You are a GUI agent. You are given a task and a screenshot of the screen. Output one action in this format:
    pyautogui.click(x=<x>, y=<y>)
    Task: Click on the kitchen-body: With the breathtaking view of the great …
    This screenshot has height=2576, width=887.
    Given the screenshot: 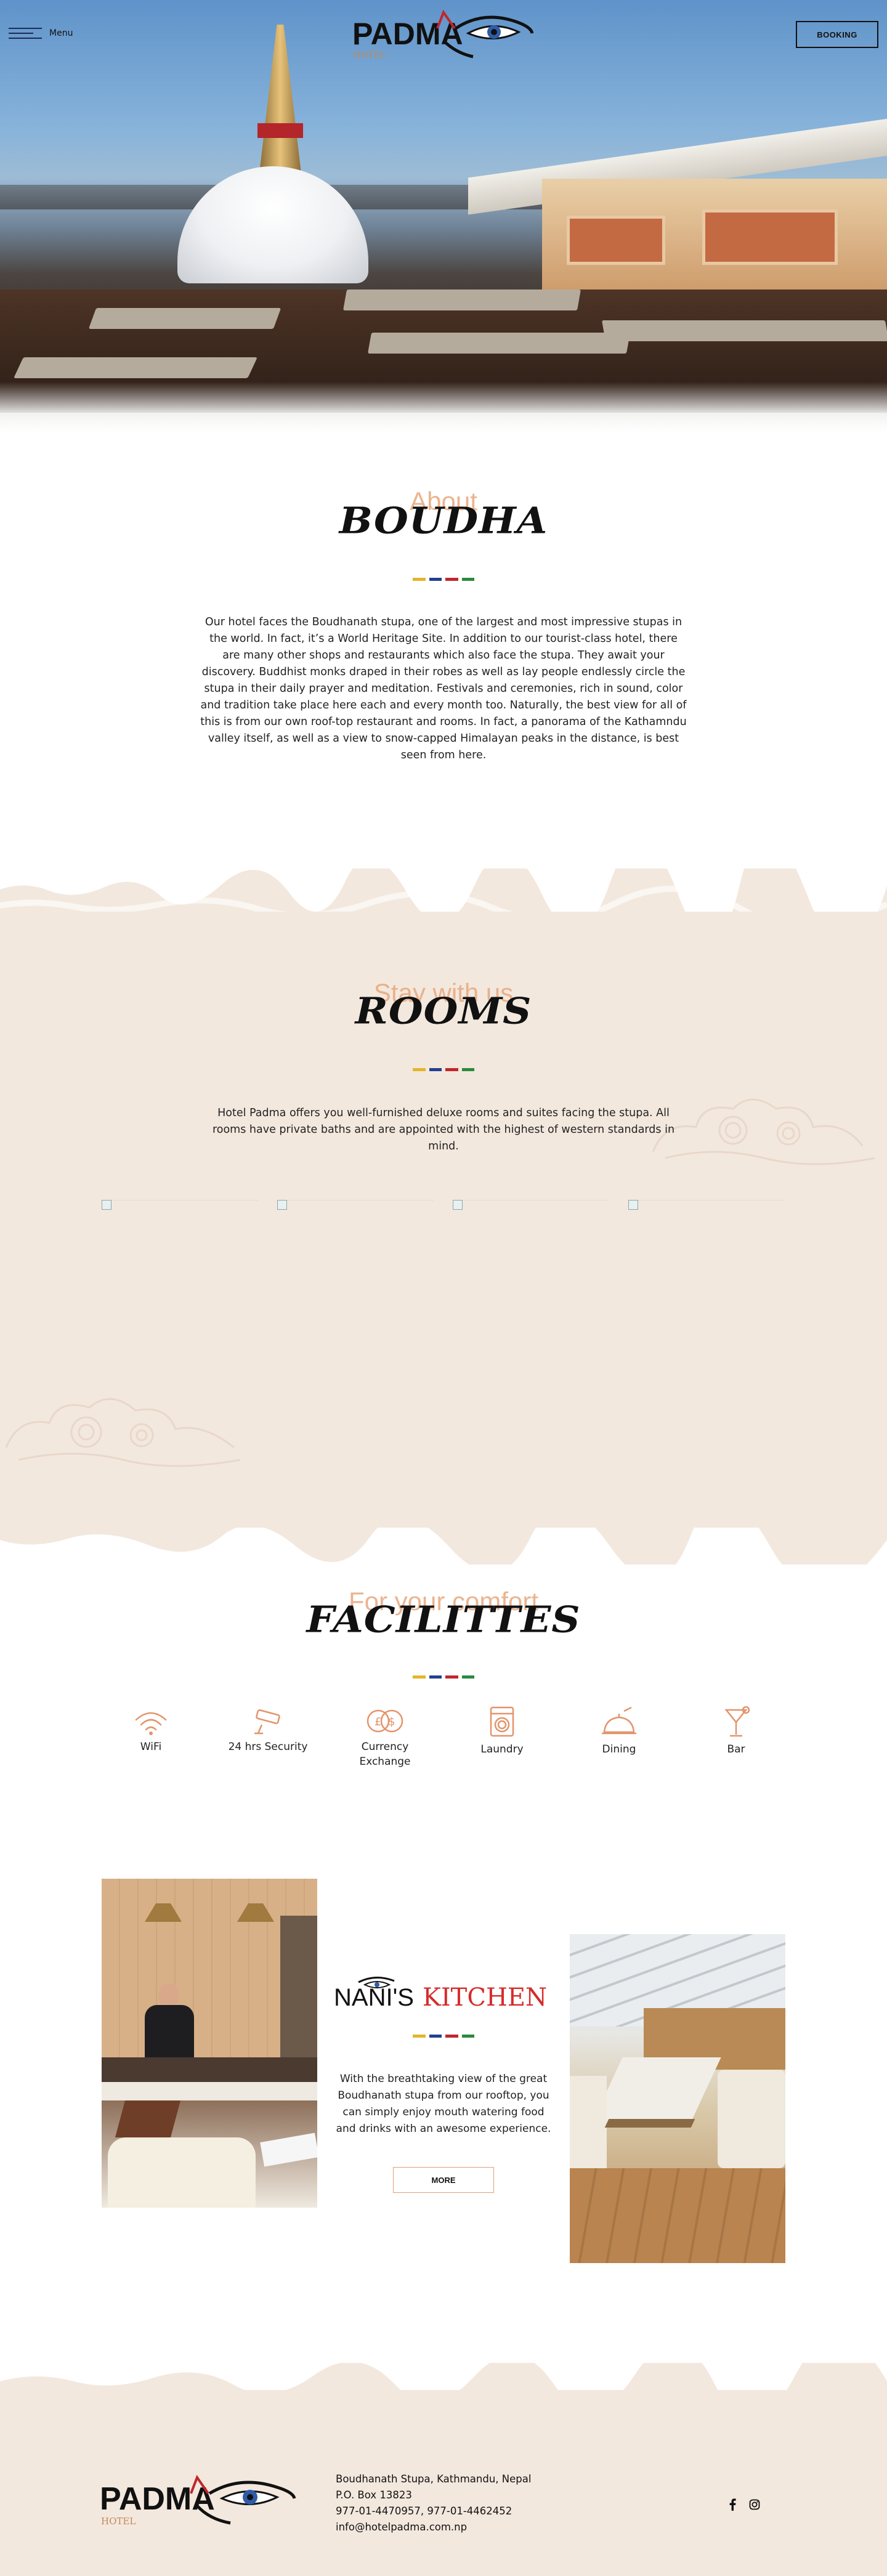 What is the action you would take?
    pyautogui.click(x=443, y=2104)
    